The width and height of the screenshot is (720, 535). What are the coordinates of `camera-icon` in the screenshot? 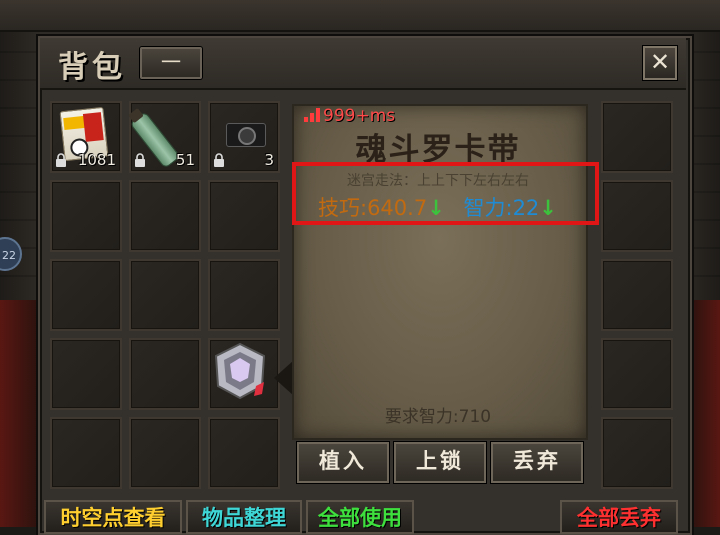 It's located at (246, 135).